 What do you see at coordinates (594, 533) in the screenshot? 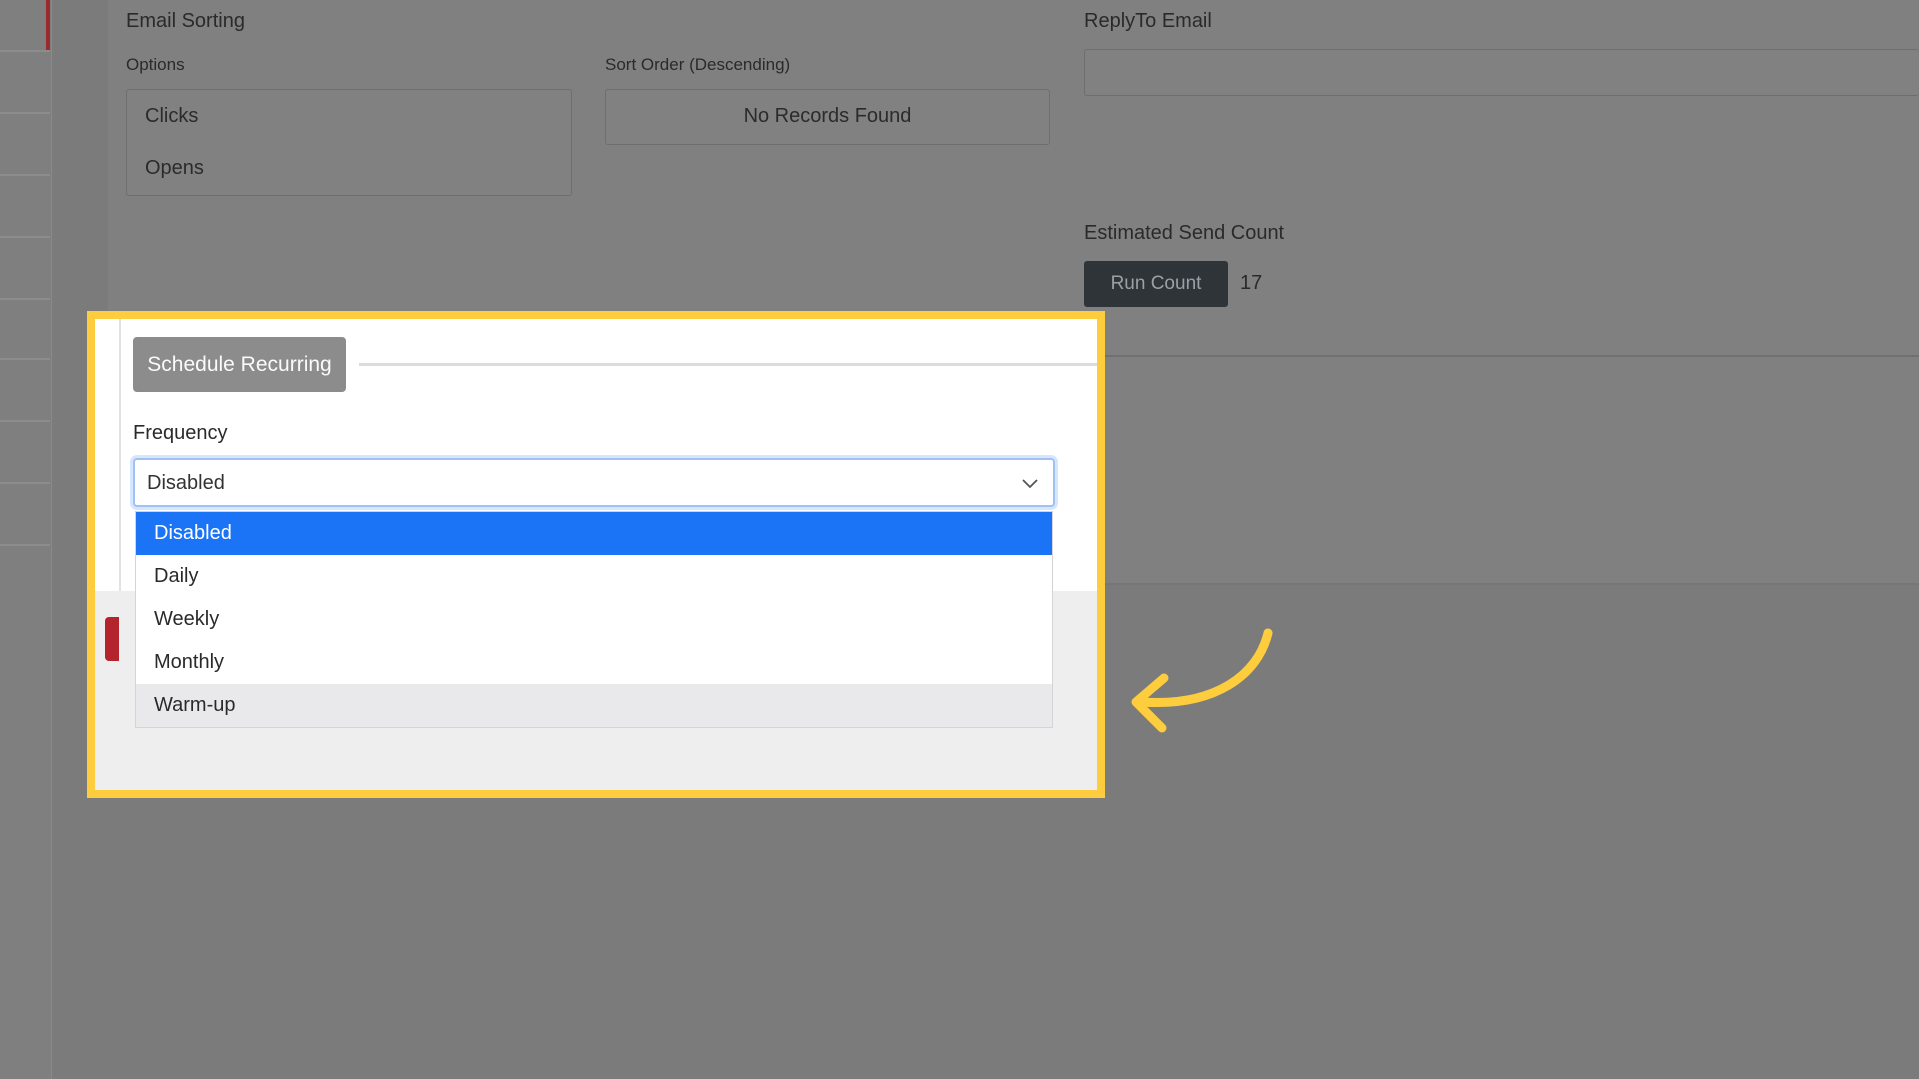
I see `frequency-option-disabled: Disabled` at bounding box center [594, 533].